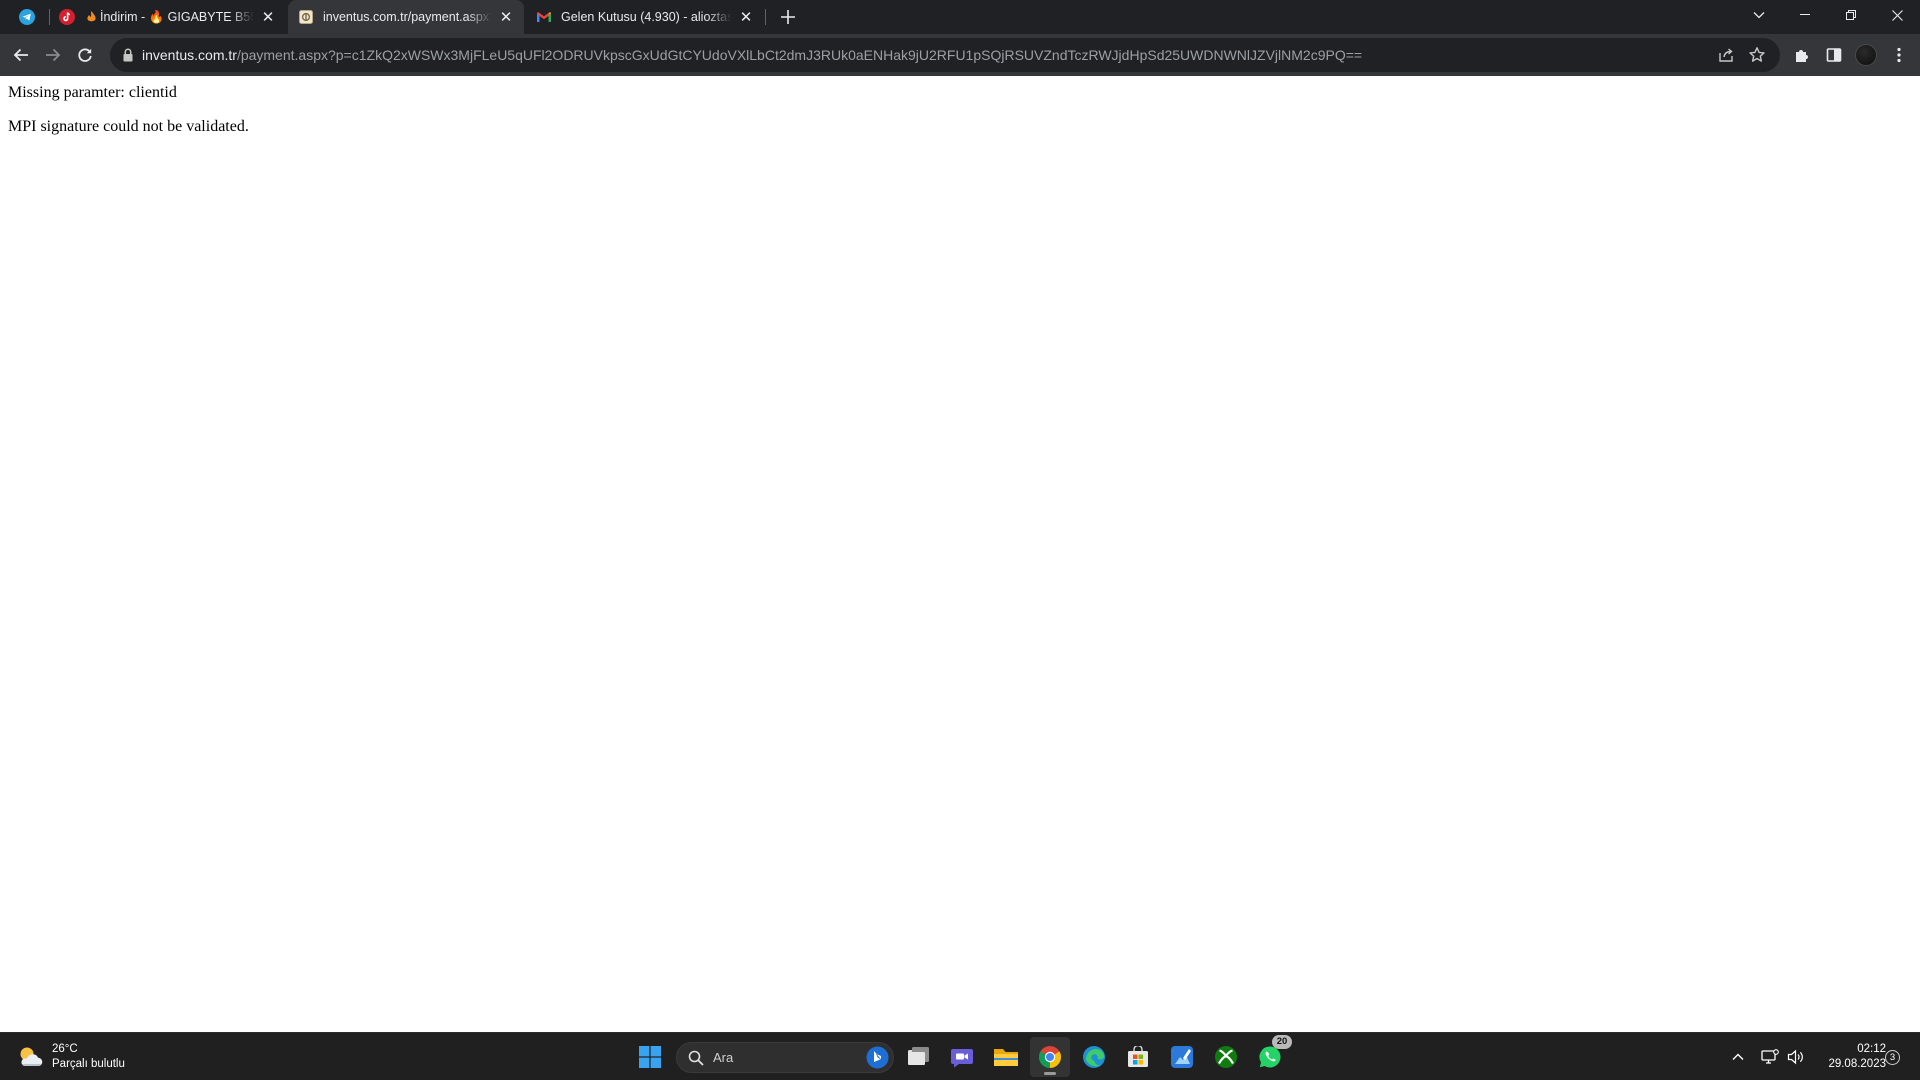 Image resolution: width=1920 pixels, height=1080 pixels. I want to click on tab-separator, so click(765, 17).